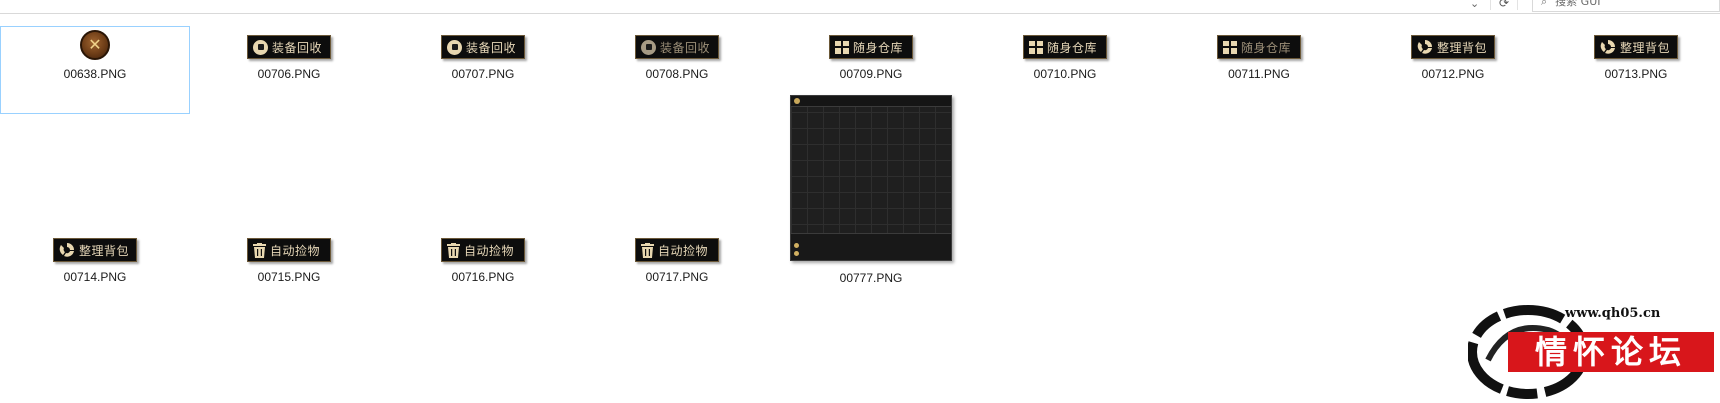 Image resolution: width=1720 pixels, height=403 pixels. I want to click on file-item: ✕ 00638.PNG, so click(95, 70).